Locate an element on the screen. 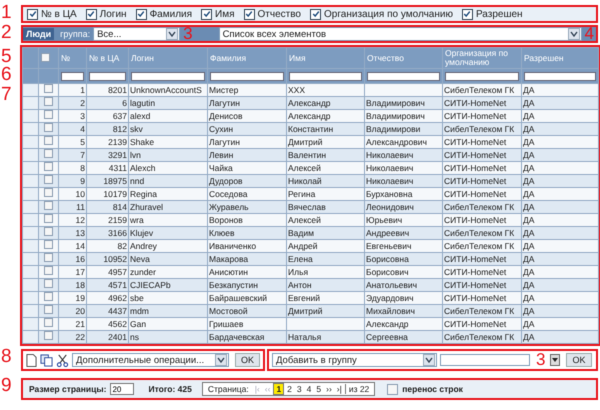  page-link: 3 is located at coordinates (299, 389).